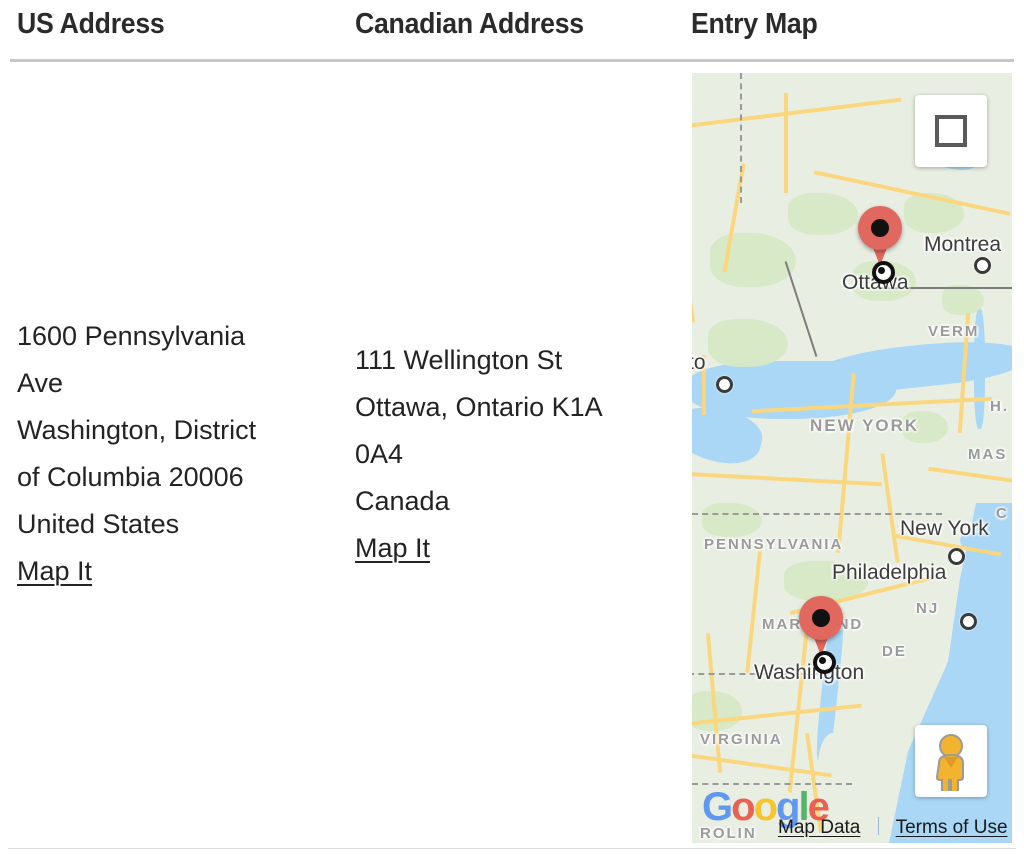 The image size is (1024, 855). I want to click on city-dot-philadelphia, so click(968, 621).